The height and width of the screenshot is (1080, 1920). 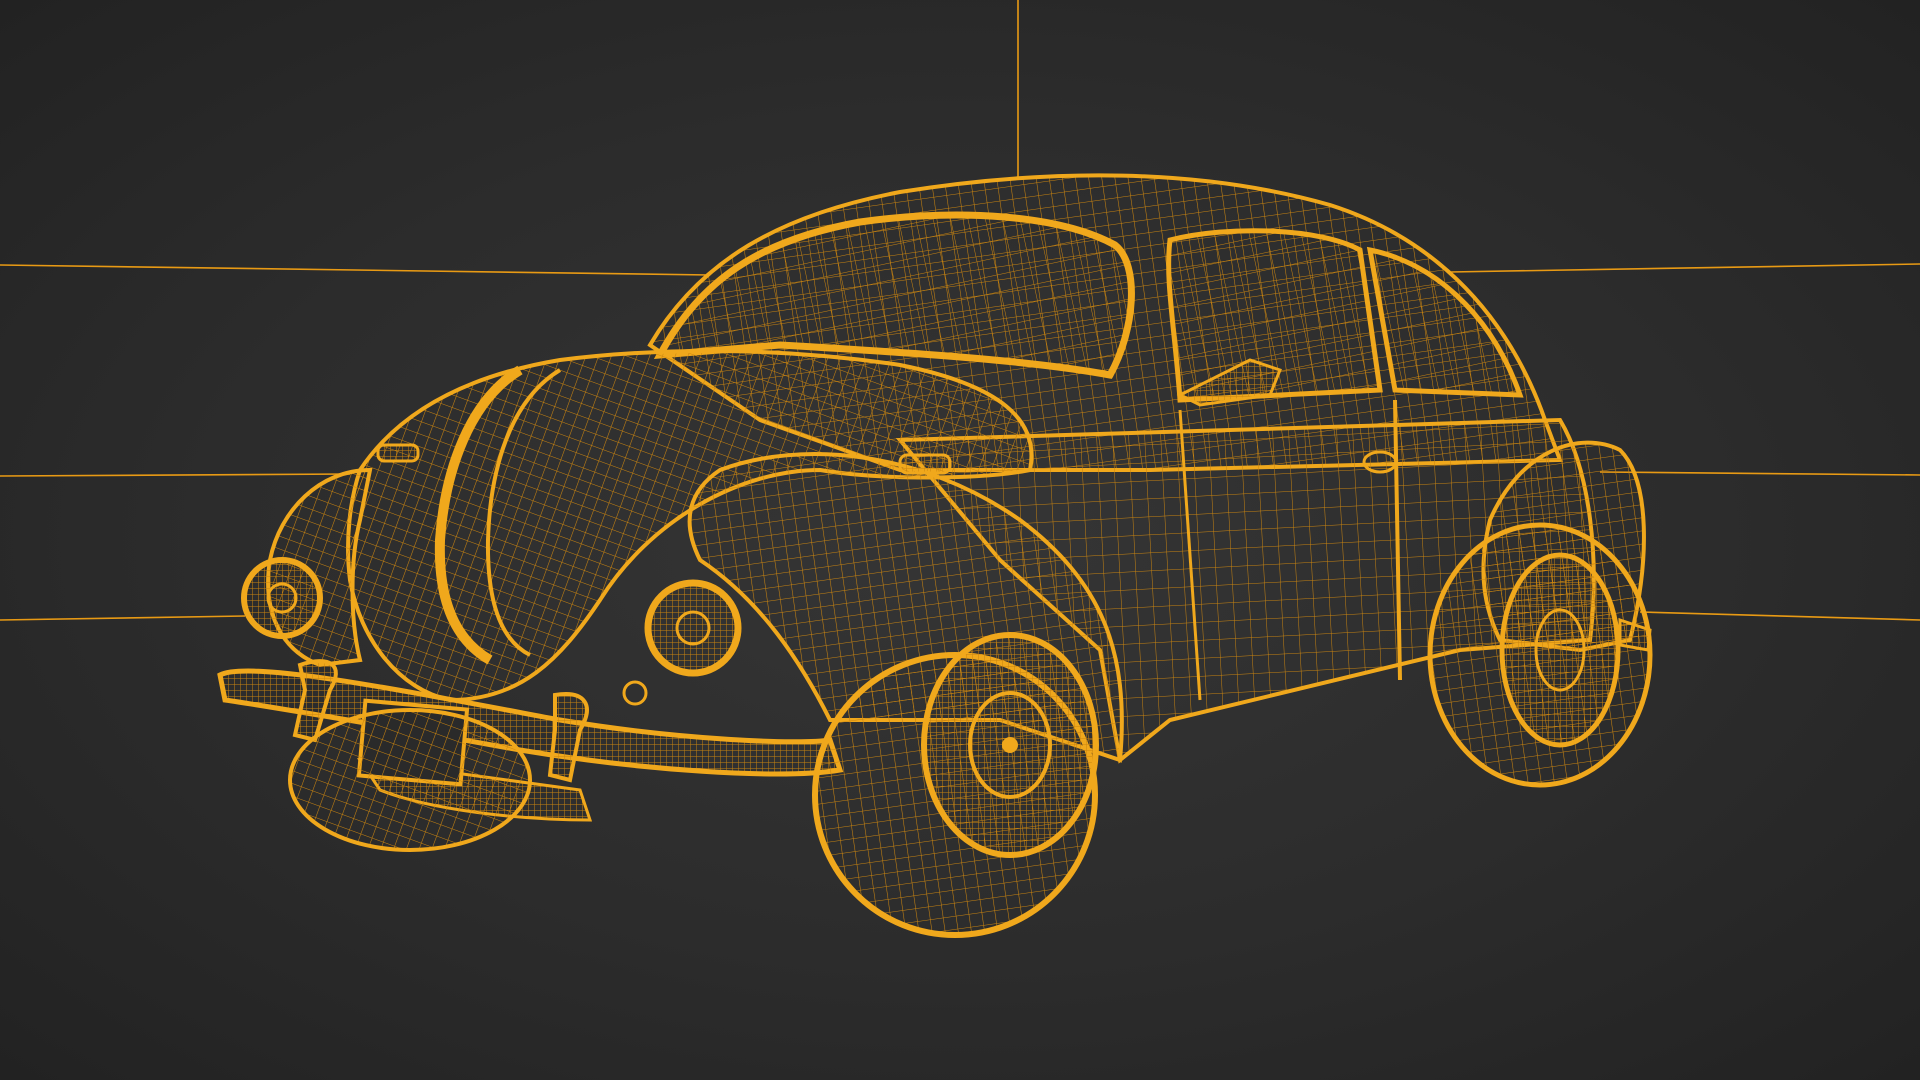 What do you see at coordinates (175, 475) in the screenshot?
I see `horizontal-axis-line-mid-left` at bounding box center [175, 475].